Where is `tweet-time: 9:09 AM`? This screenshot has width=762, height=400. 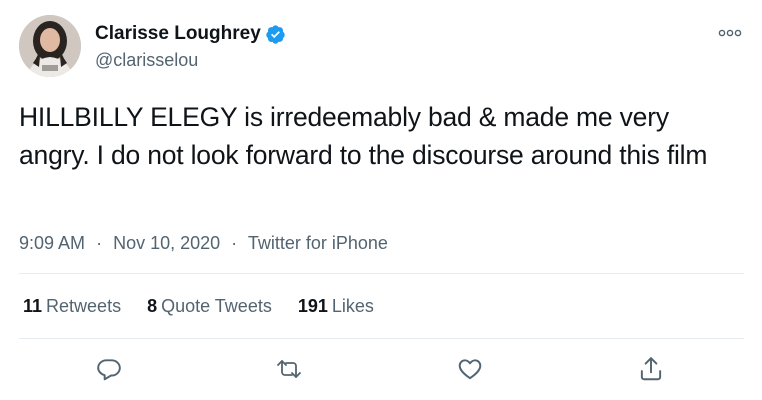 tweet-time: 9:09 AM is located at coordinates (52, 243).